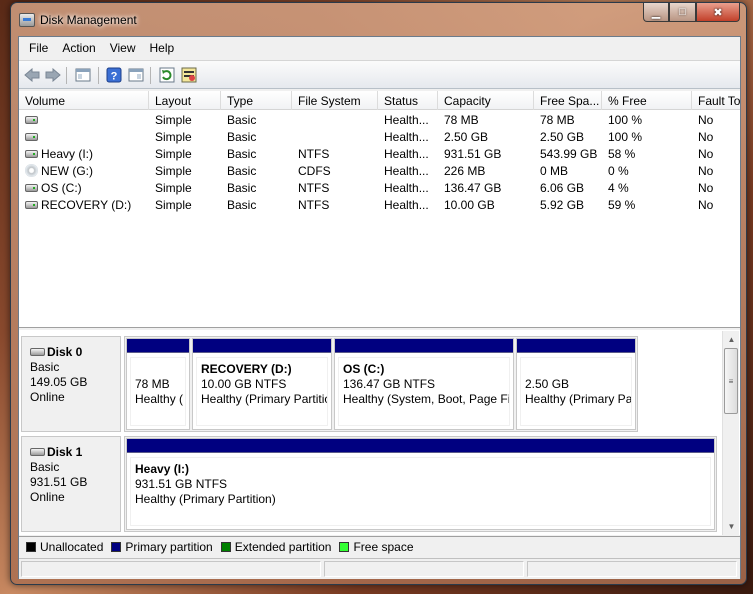  What do you see at coordinates (256, 100) in the screenshot?
I see `column-header-type: Type` at bounding box center [256, 100].